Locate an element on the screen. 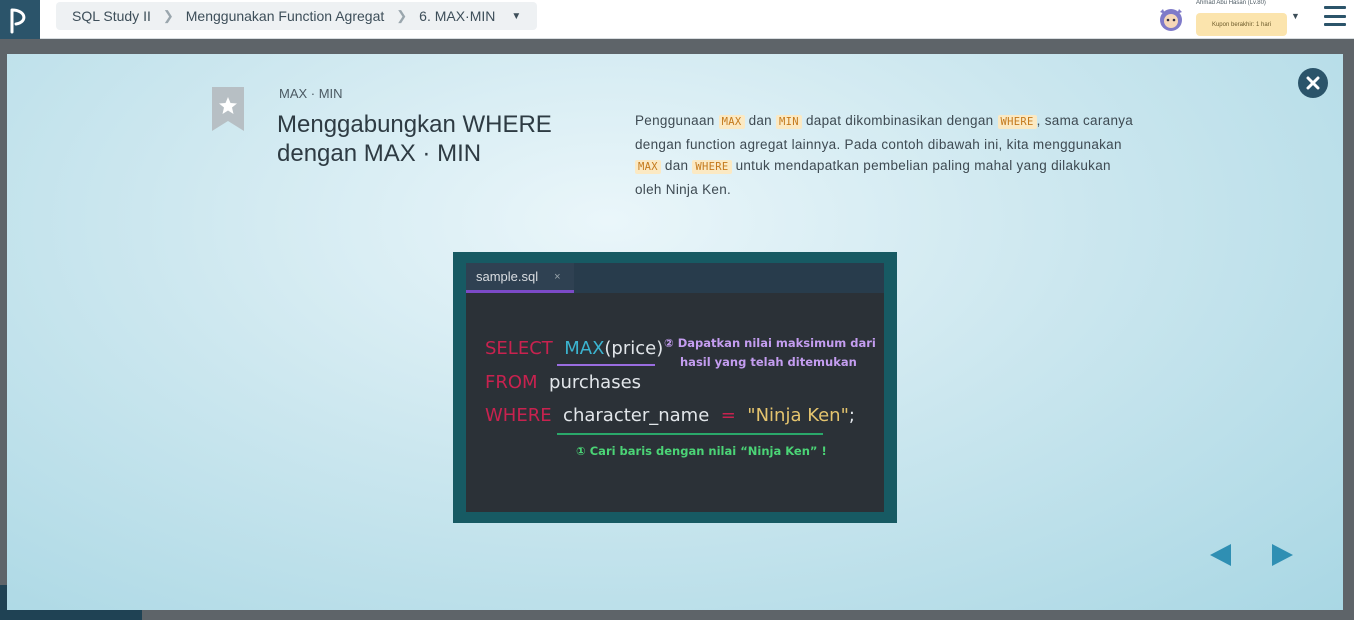 The width and height of the screenshot is (1354, 620). sql-string: "Ninja Ken" is located at coordinates (798, 415).